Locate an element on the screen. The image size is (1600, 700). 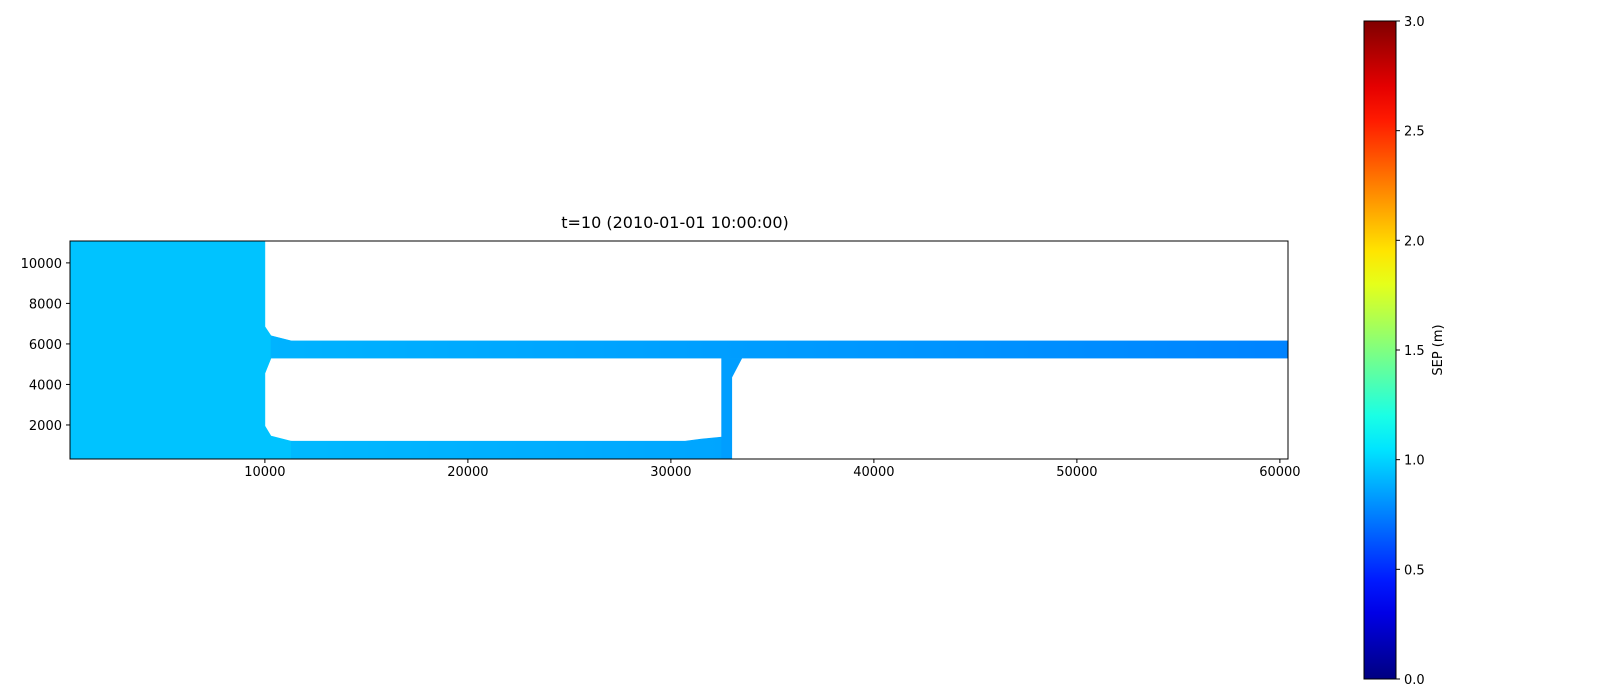
x-tick-label: 10000 is located at coordinates (264, 472).